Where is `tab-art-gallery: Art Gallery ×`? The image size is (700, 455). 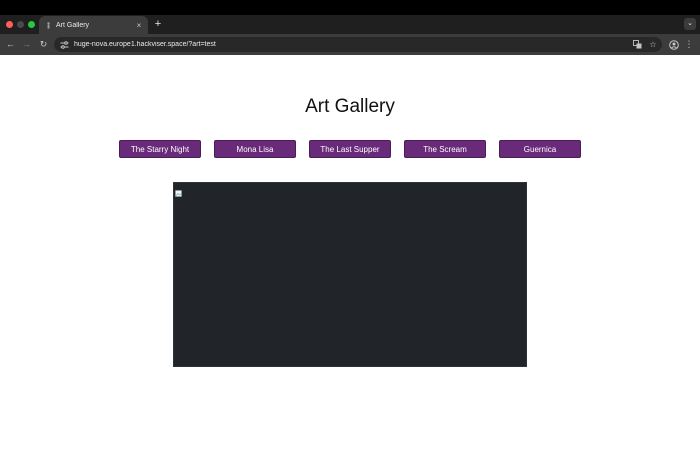
tab-art-gallery: Art Gallery × is located at coordinates (93, 25).